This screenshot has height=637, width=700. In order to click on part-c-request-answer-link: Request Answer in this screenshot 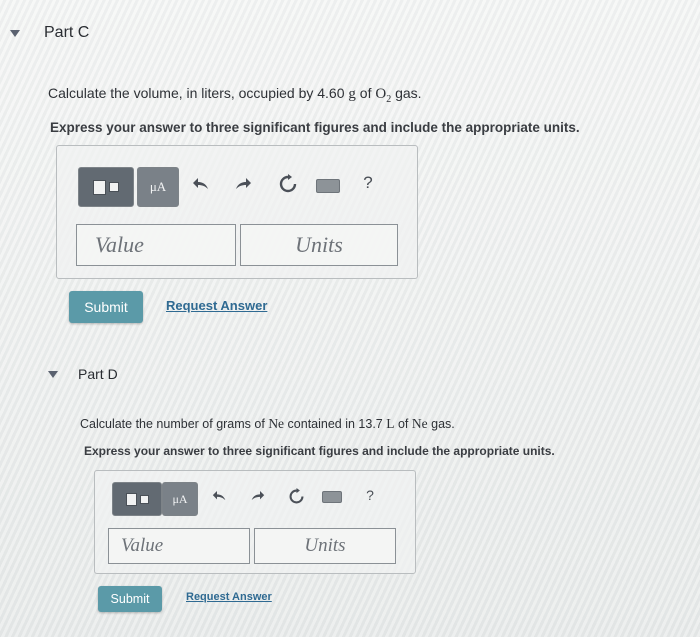, I will do `click(216, 305)`.